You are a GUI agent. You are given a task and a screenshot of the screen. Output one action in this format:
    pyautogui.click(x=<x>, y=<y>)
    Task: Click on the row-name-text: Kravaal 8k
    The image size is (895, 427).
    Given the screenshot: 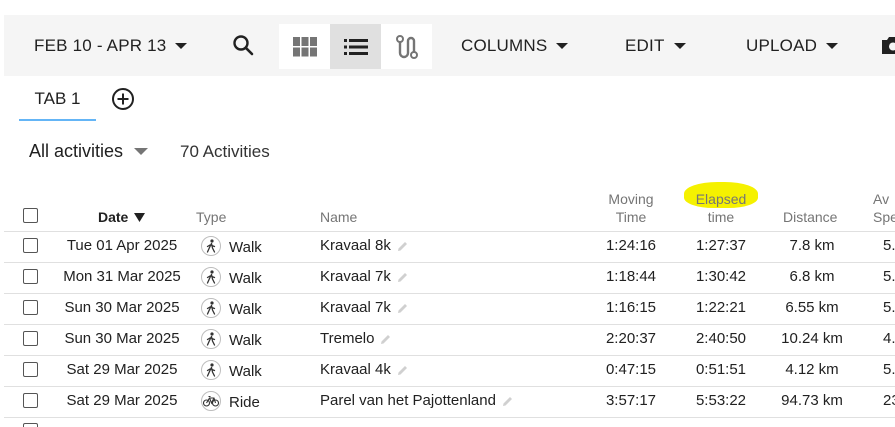 What is the action you would take?
    pyautogui.click(x=355, y=245)
    